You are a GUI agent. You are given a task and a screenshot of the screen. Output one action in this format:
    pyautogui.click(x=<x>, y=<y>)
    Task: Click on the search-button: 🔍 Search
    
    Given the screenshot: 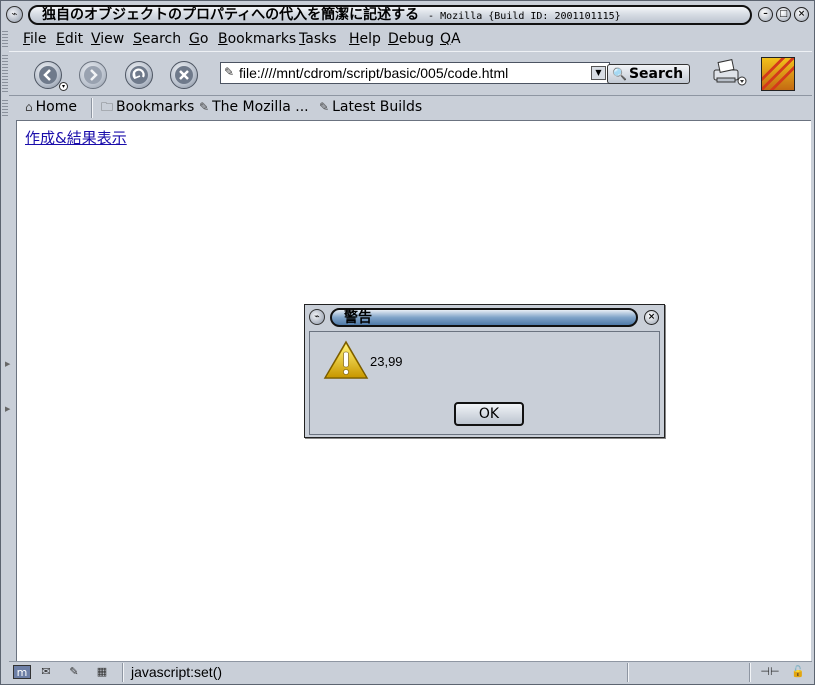 What is the action you would take?
    pyautogui.click(x=648, y=74)
    